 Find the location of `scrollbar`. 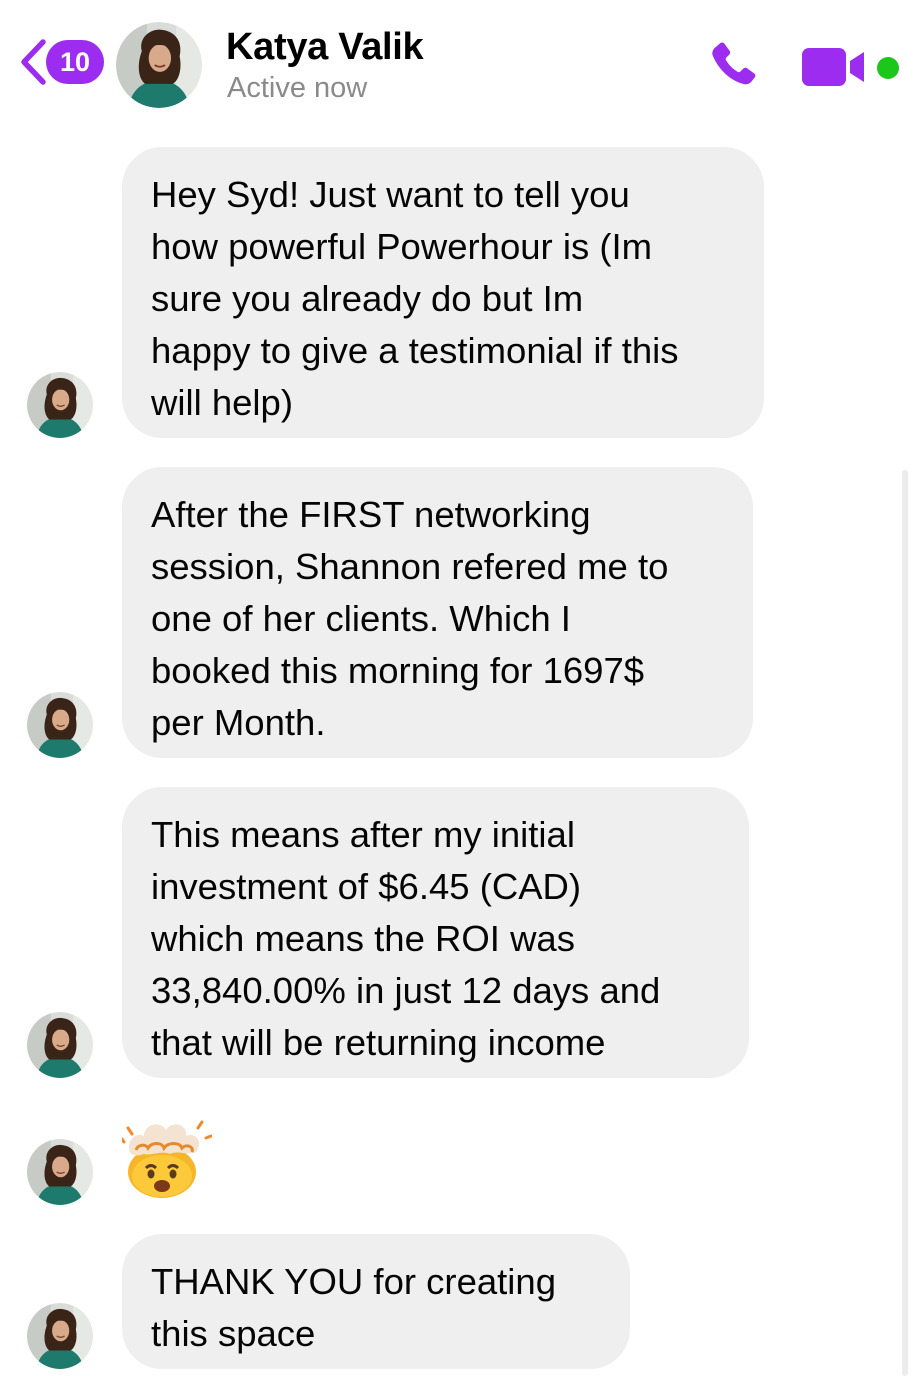

scrollbar is located at coordinates (905, 923).